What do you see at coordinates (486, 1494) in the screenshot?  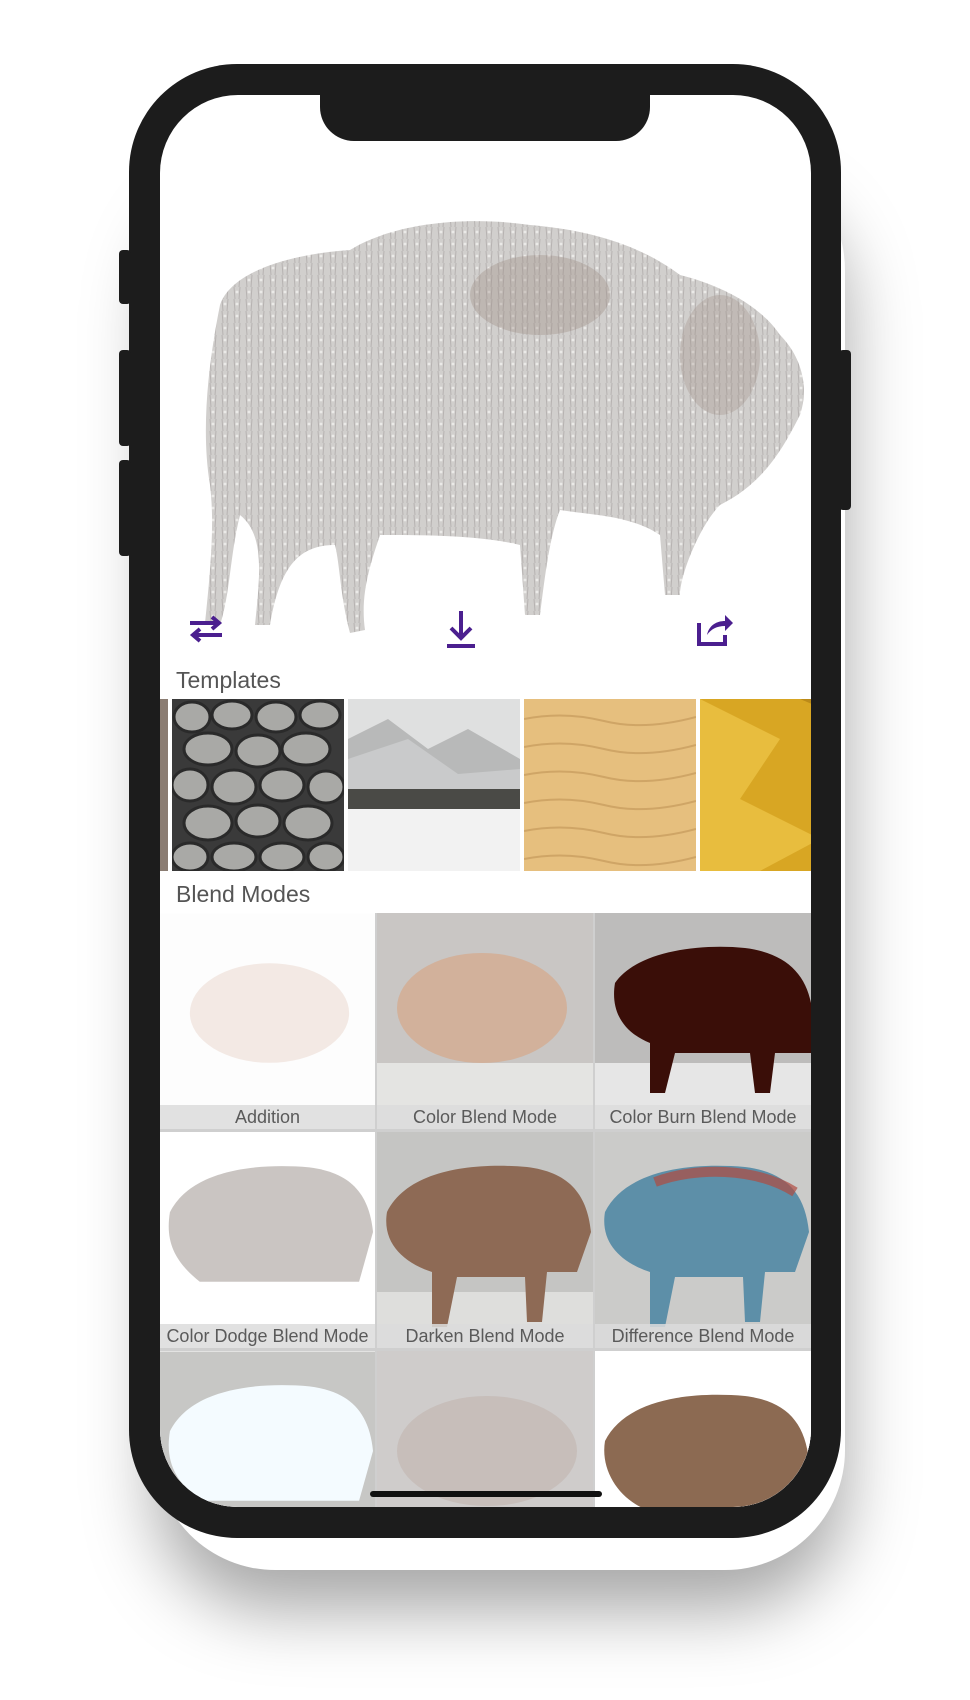 I see `home-indicator` at bounding box center [486, 1494].